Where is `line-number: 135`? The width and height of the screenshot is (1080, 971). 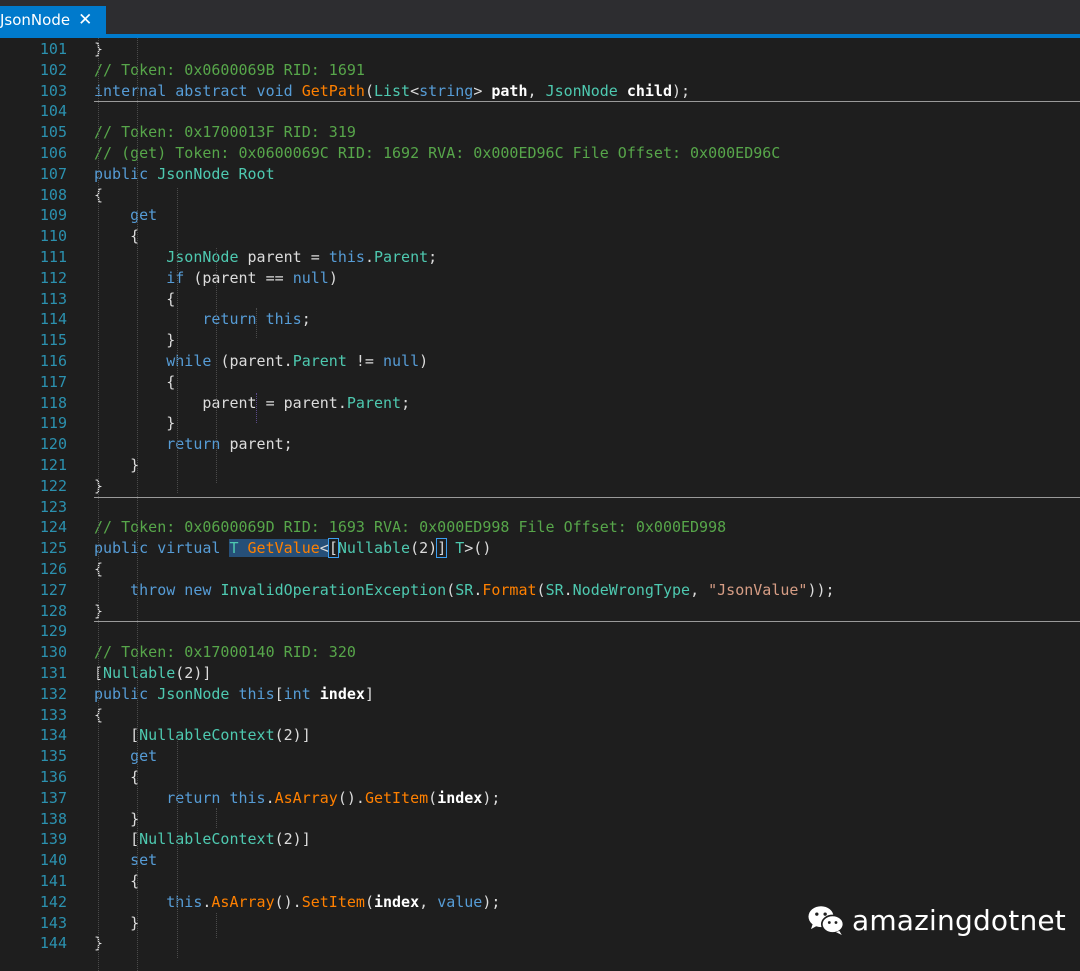
line-number: 135 is located at coordinates (53, 756).